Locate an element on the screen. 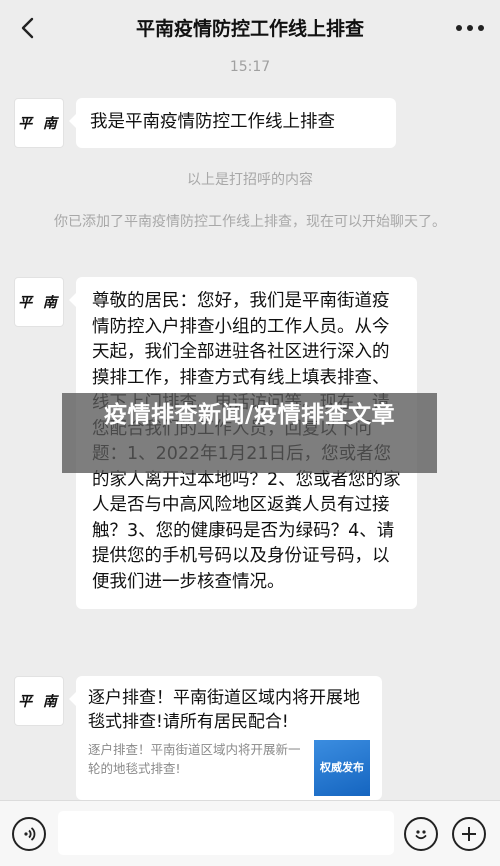 The image size is (500, 866). more-horizontal-icon is located at coordinates (470, 28).